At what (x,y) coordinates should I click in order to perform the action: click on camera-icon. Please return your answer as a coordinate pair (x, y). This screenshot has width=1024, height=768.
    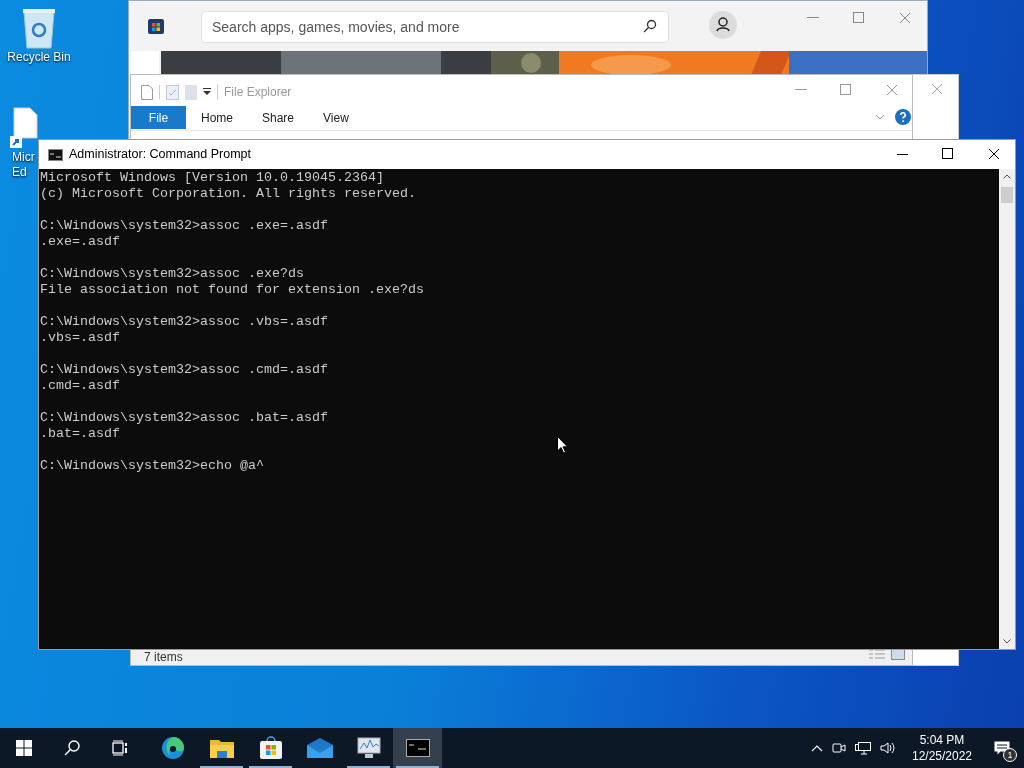
    Looking at the image, I should click on (839, 748).